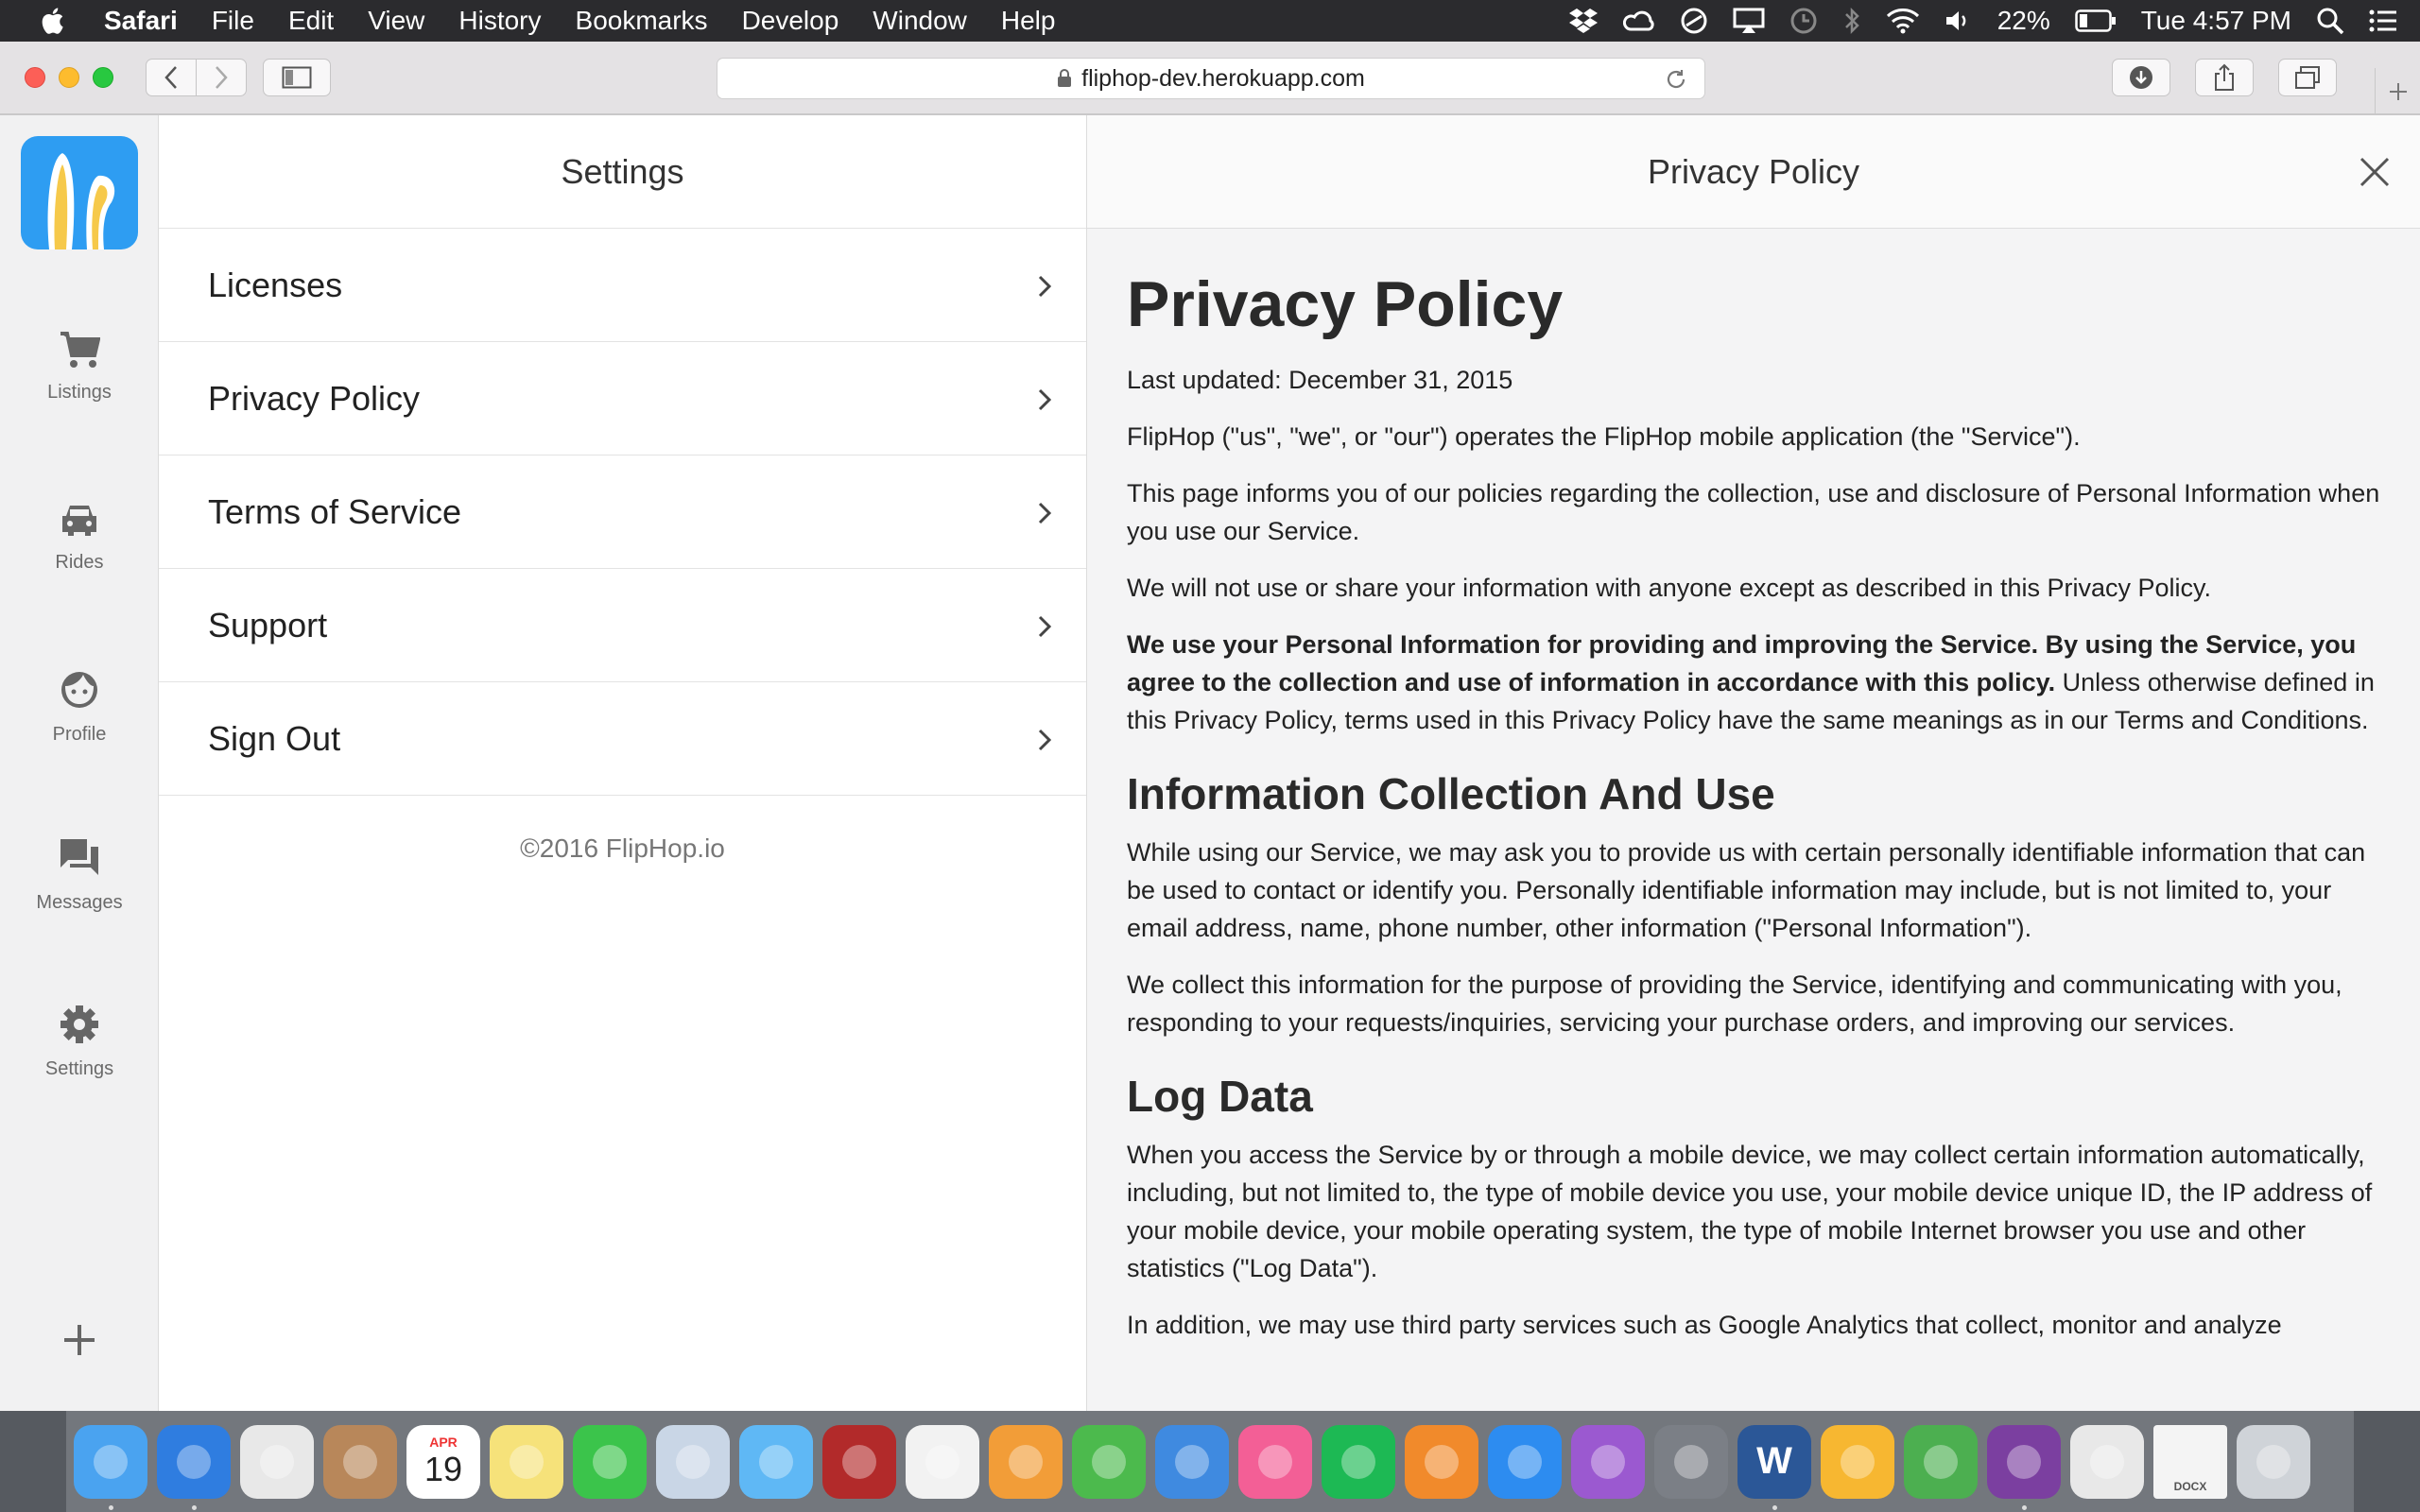  I want to click on pages-icon, so click(1026, 1461).